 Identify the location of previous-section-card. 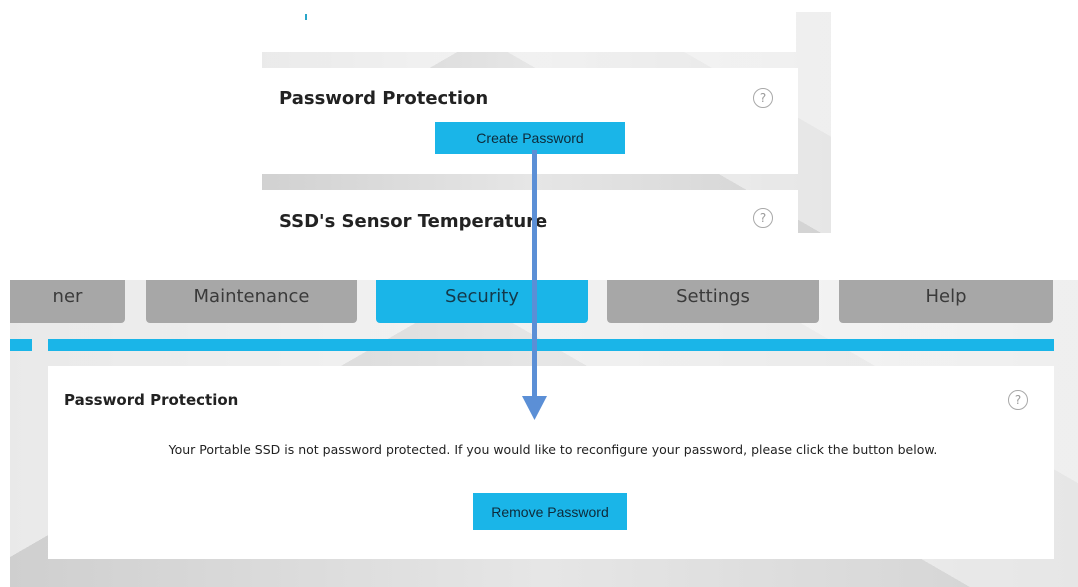
(529, 32).